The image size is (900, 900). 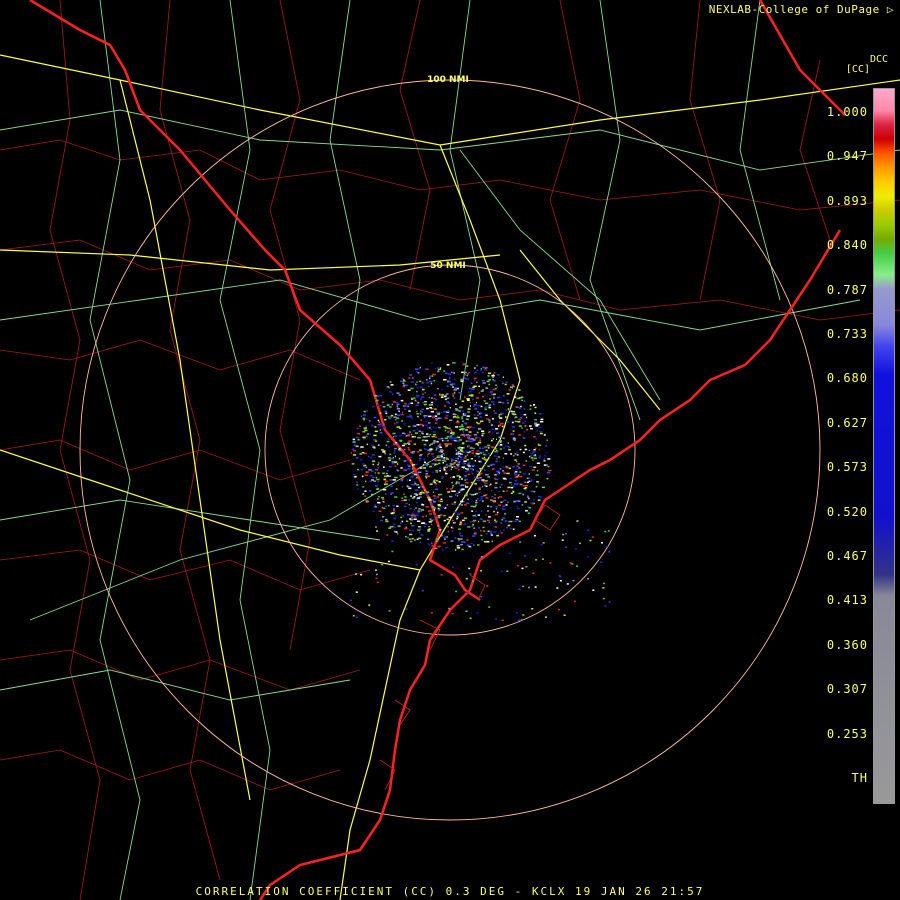 What do you see at coordinates (847, 733) in the screenshot?
I see `legend-tick: 0.253` at bounding box center [847, 733].